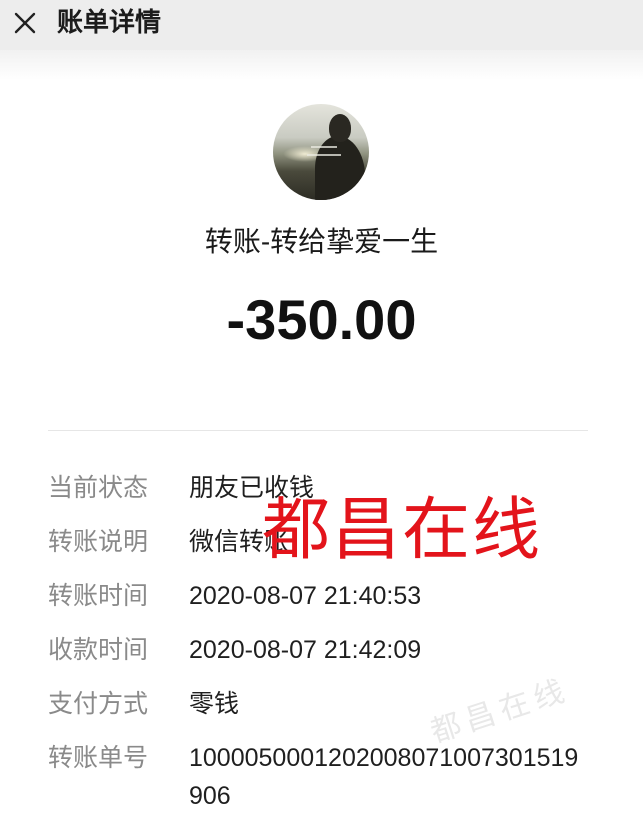 The image size is (643, 816). What do you see at coordinates (321, 542) in the screenshot?
I see `detail-row-note: 转账说明 微信转账` at bounding box center [321, 542].